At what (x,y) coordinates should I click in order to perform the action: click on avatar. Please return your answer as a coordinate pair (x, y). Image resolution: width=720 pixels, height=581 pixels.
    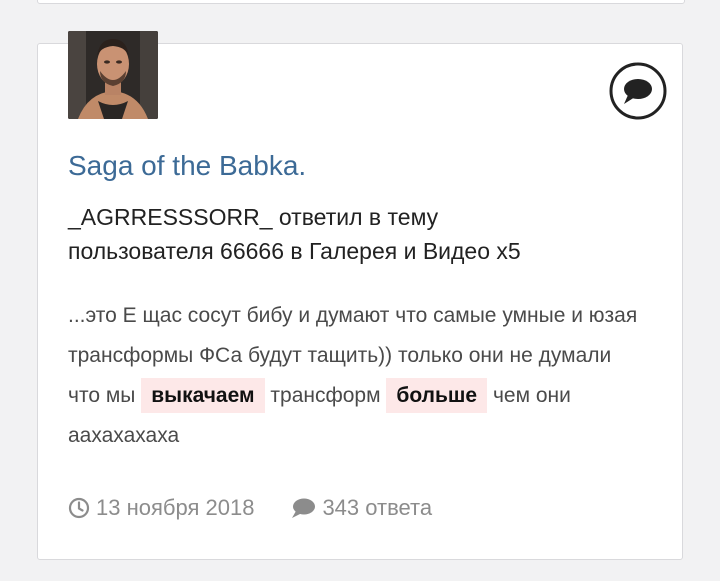
    Looking at the image, I should click on (113, 75).